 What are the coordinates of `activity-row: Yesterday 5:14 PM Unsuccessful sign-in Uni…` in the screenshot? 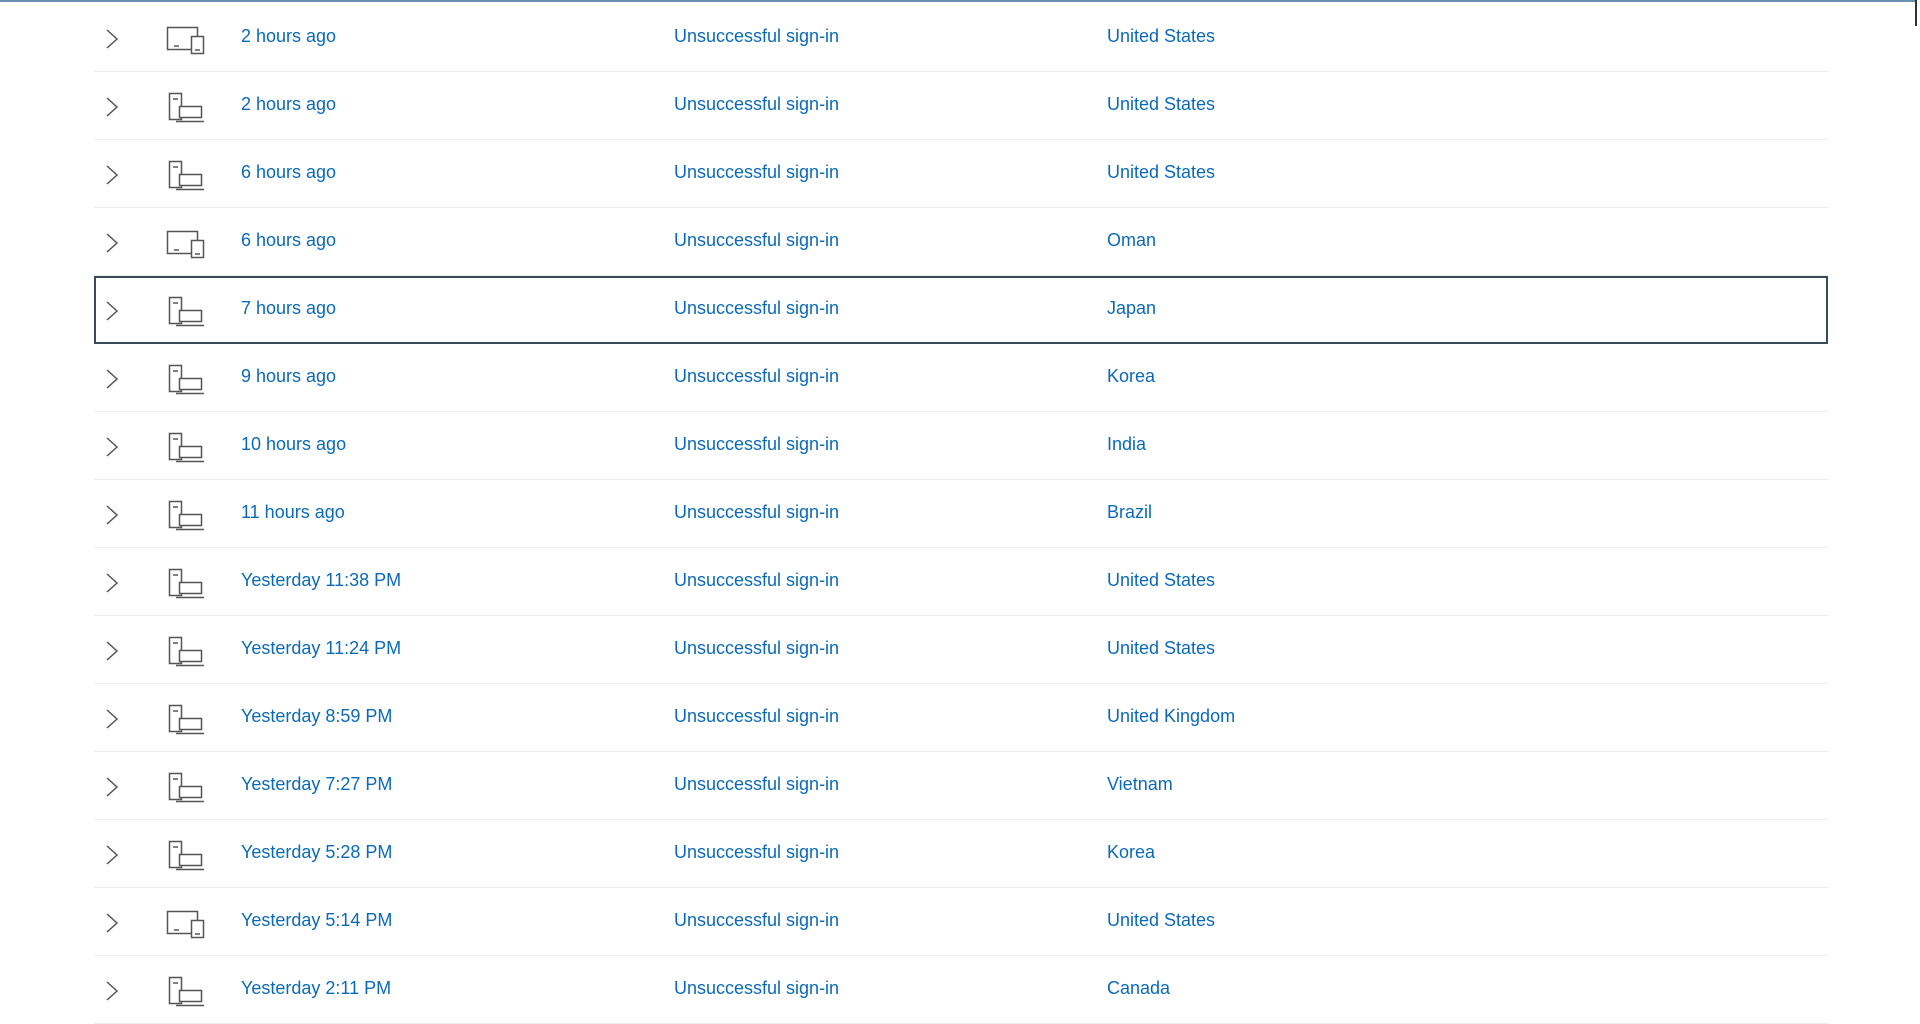 It's located at (961, 922).